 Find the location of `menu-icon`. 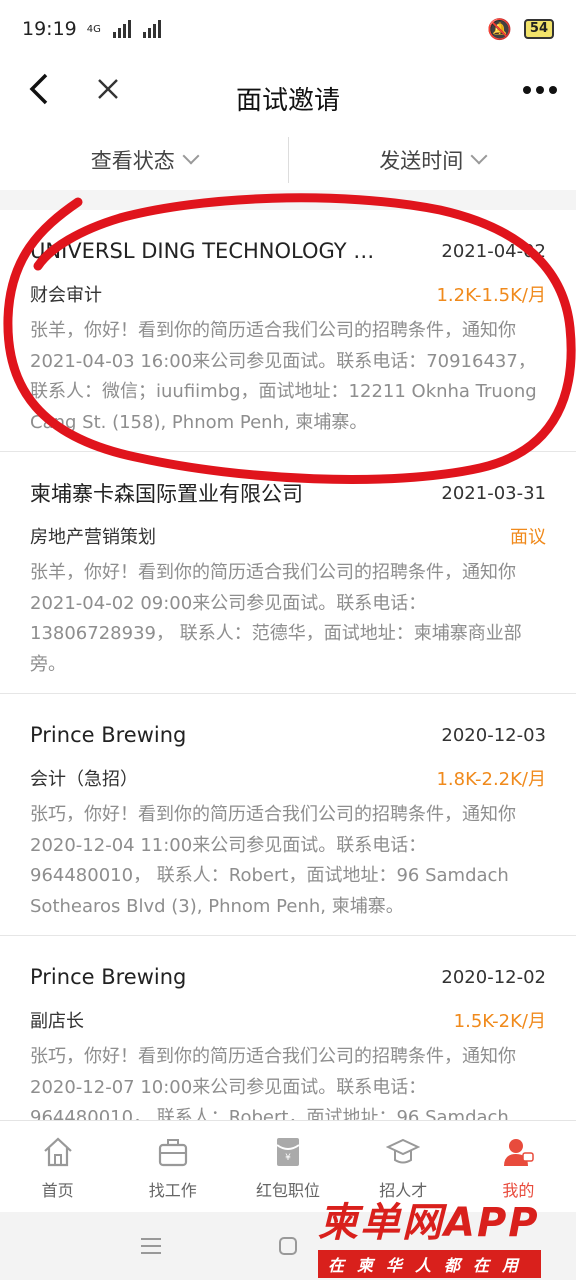

menu-icon is located at coordinates (151, 1246).